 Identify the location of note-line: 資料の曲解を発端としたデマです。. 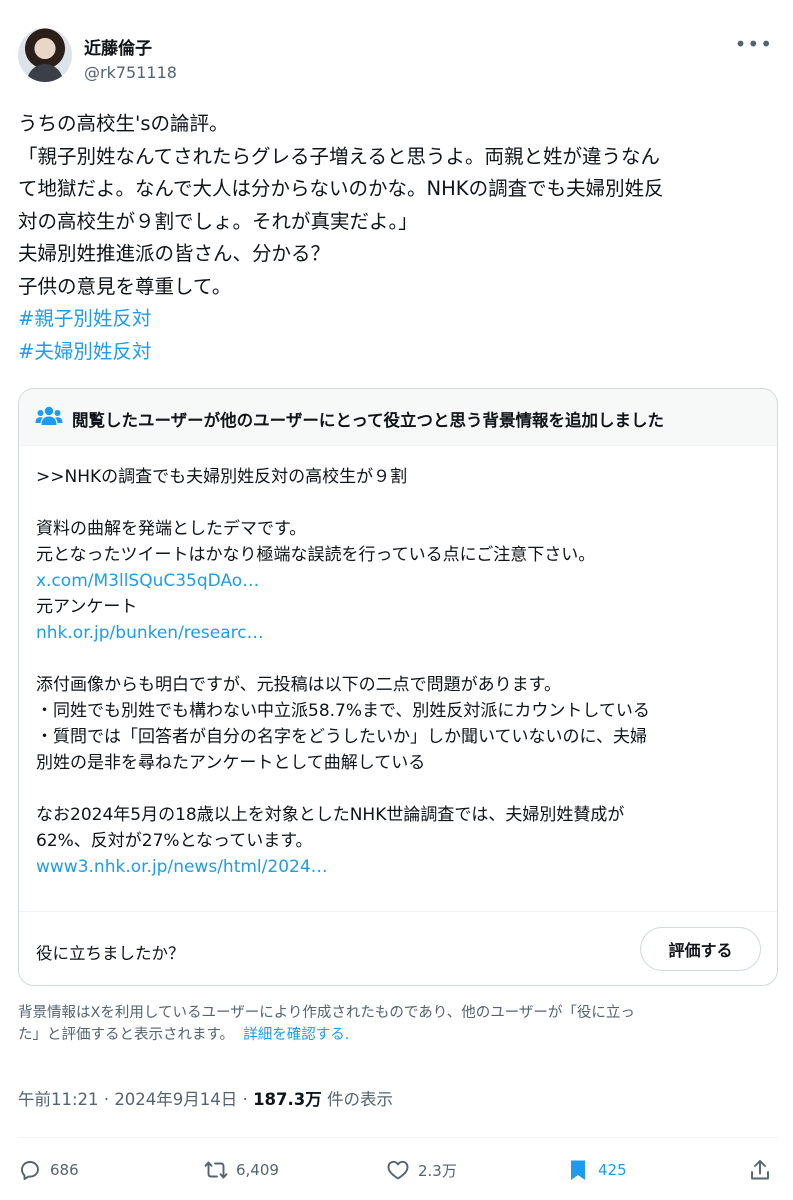
(171, 529).